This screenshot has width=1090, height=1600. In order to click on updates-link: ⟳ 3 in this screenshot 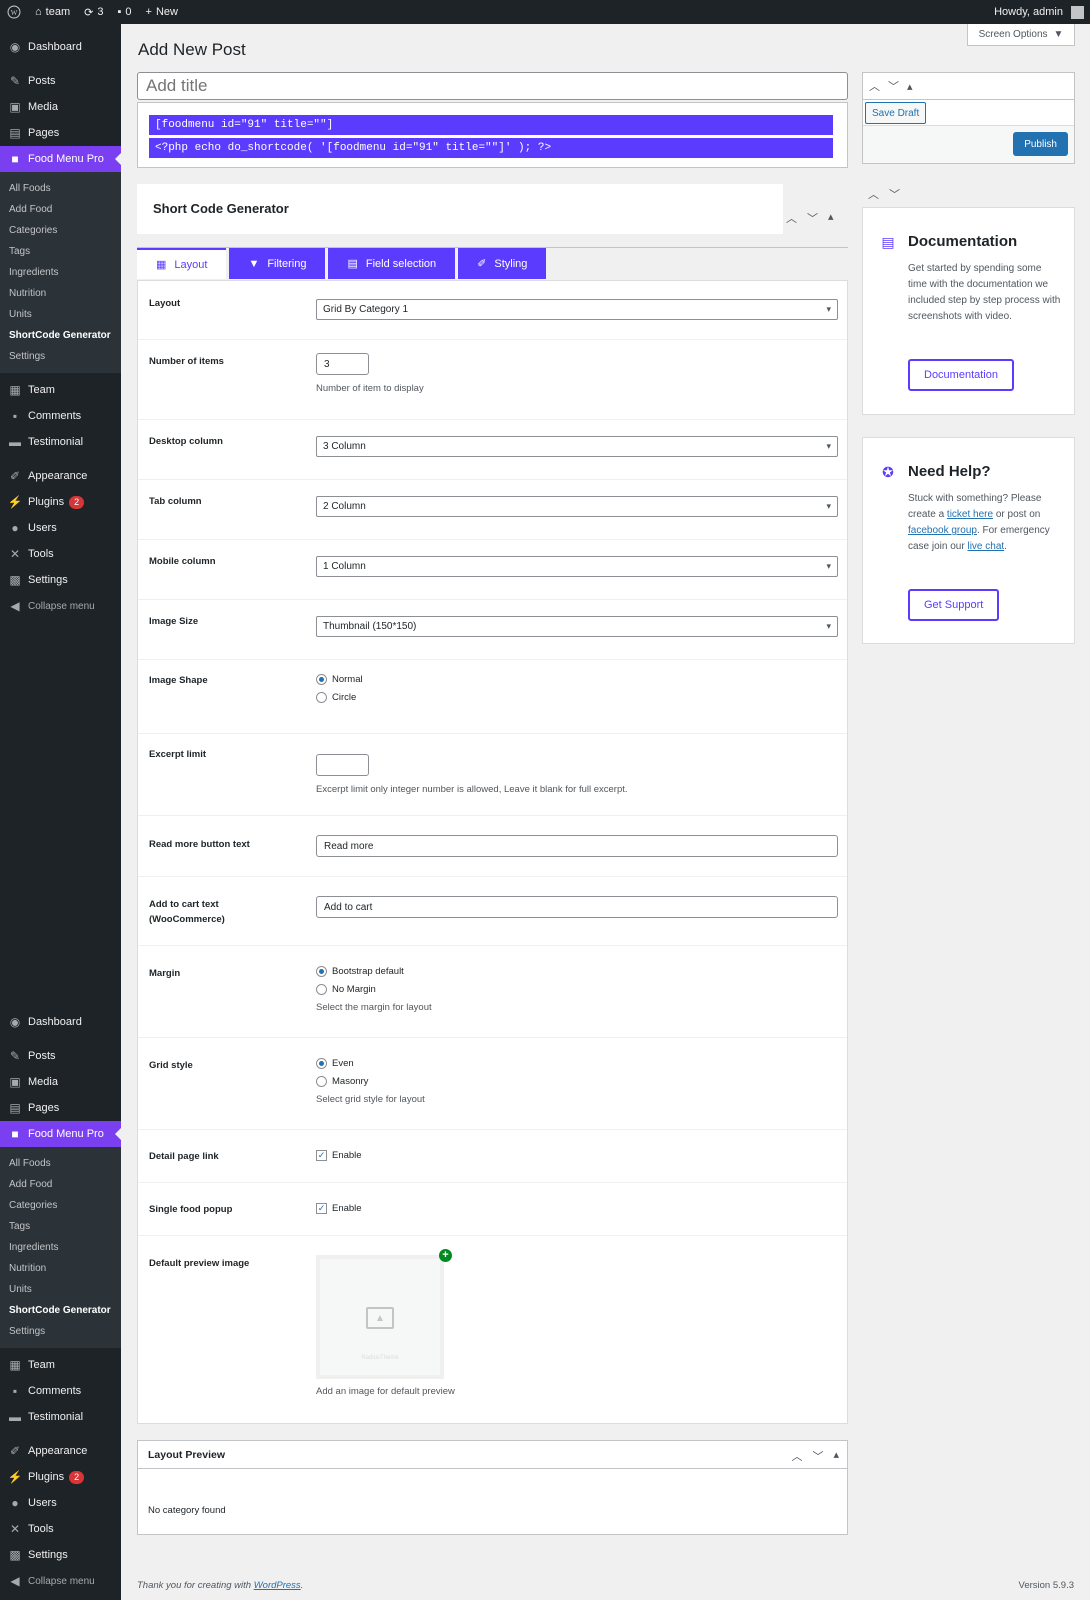, I will do `click(93, 12)`.